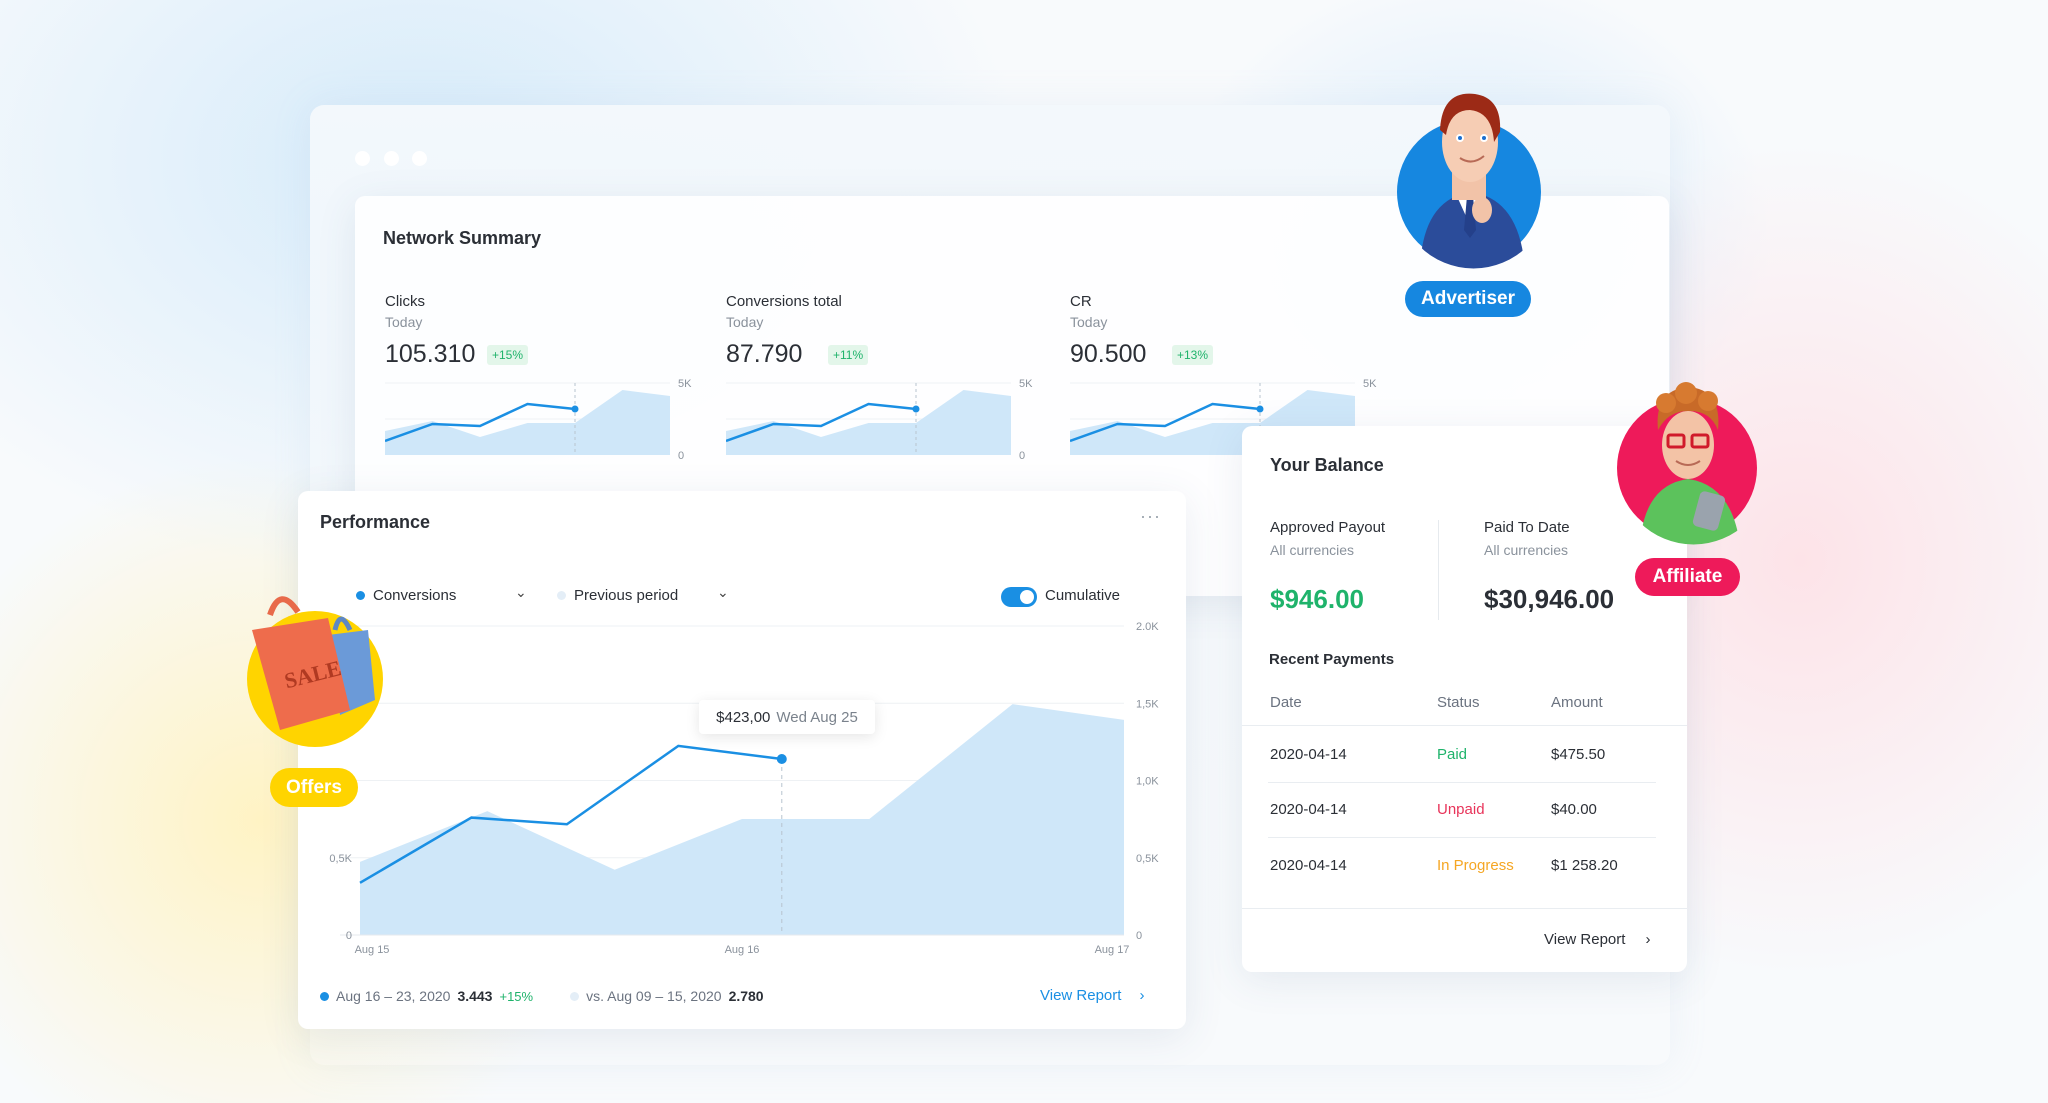 This screenshot has height=1103, width=2048. I want to click on previous-value: 2.780, so click(746, 996).